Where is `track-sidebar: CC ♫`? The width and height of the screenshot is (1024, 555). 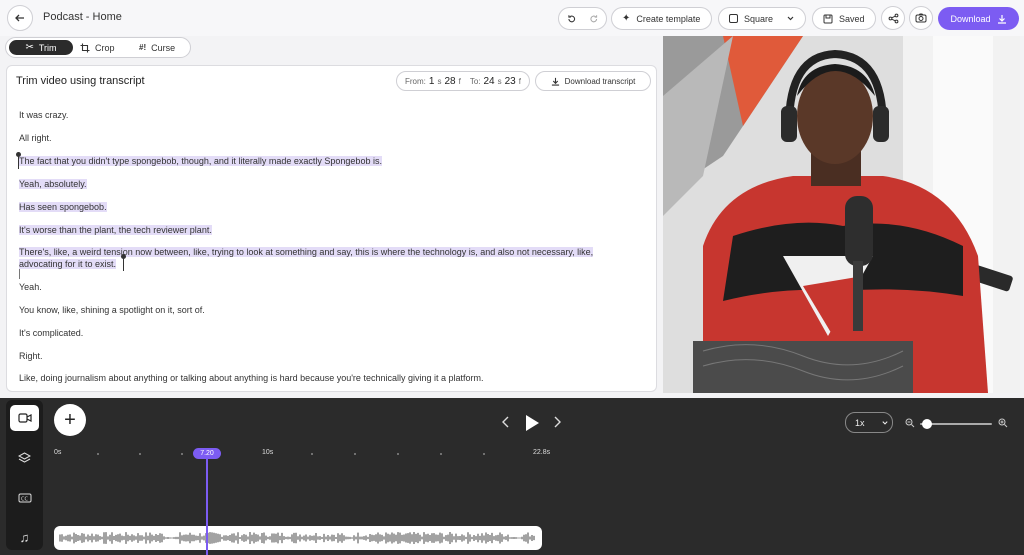
track-sidebar: CC ♫ is located at coordinates (24, 475).